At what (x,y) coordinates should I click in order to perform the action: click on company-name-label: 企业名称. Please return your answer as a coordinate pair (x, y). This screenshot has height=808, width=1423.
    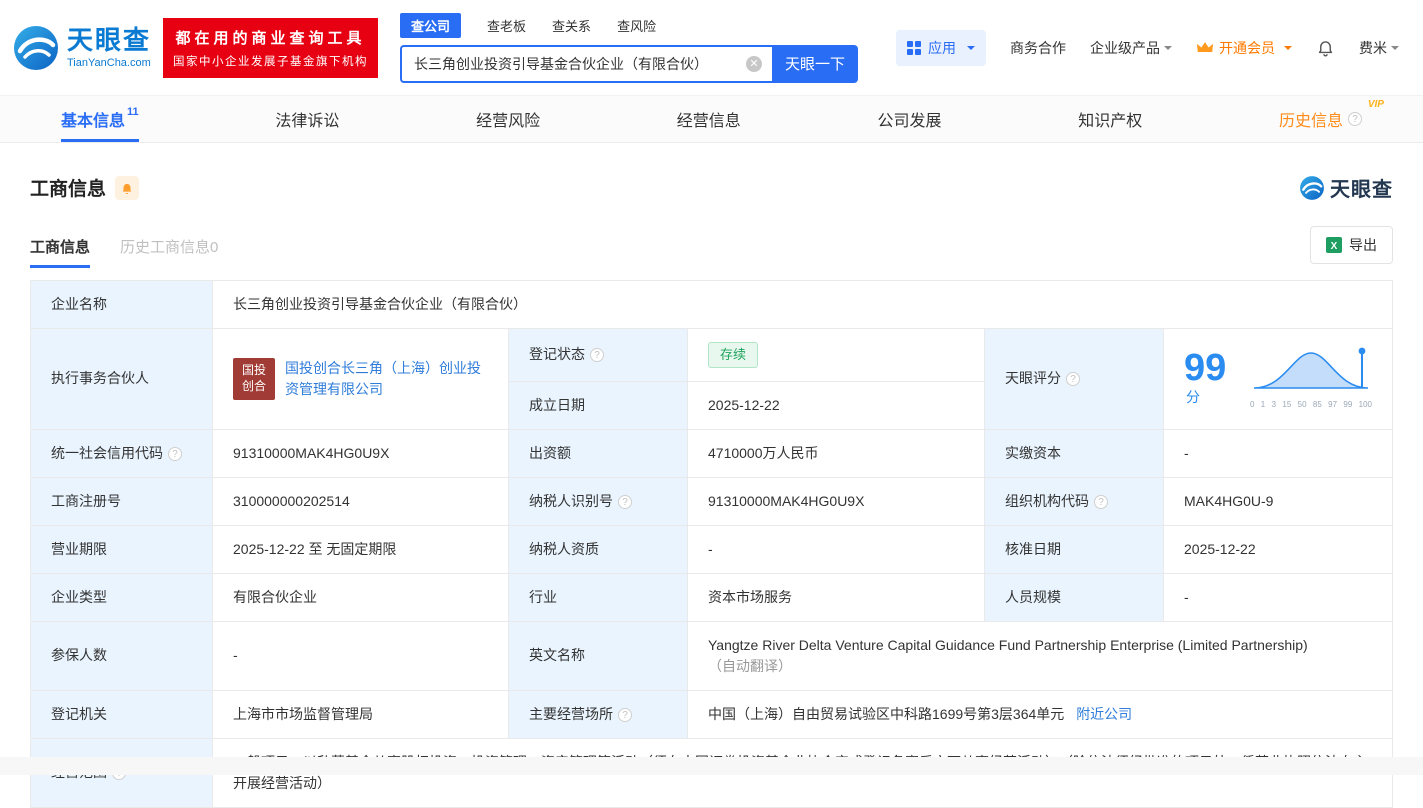
    Looking at the image, I should click on (122, 305).